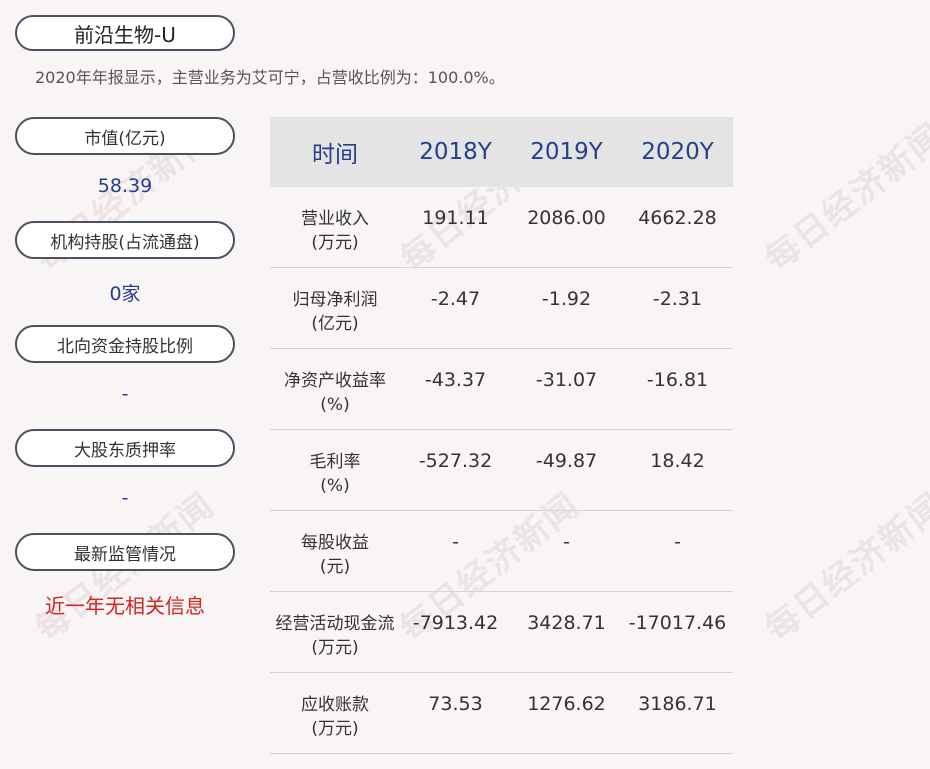 The image size is (930, 769). Describe the element at coordinates (455, 461) in the screenshot. I see `table-cell: -527.32` at that location.